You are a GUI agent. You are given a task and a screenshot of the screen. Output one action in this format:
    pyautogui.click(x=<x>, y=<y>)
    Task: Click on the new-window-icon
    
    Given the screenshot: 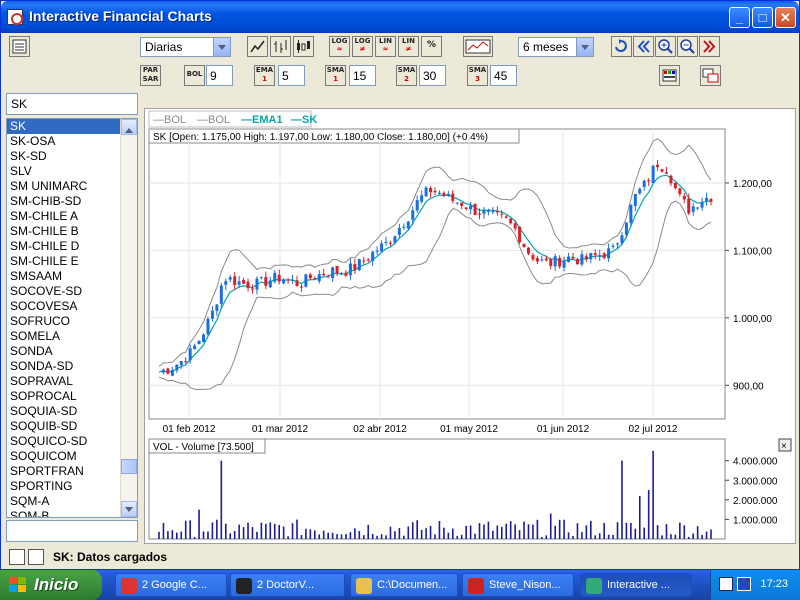 What is the action you would take?
    pyautogui.click(x=710, y=75)
    